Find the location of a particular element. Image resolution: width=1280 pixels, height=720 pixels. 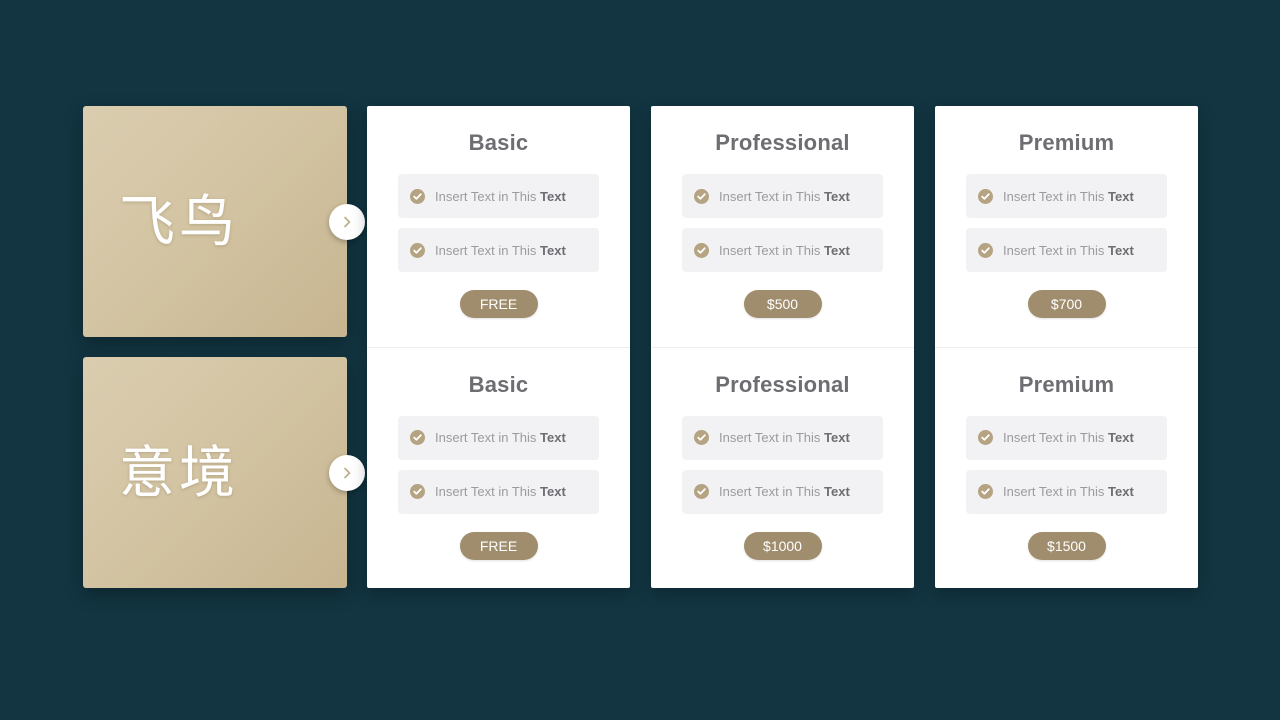

feature-tile: 意境 is located at coordinates (224, 472).